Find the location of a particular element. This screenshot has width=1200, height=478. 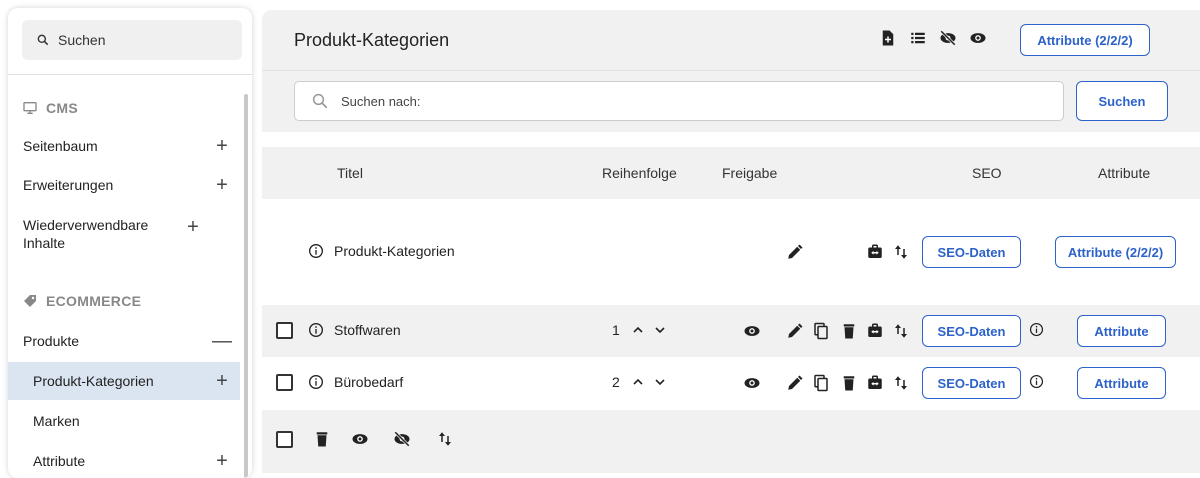

select-all-checkbox is located at coordinates (284, 439).